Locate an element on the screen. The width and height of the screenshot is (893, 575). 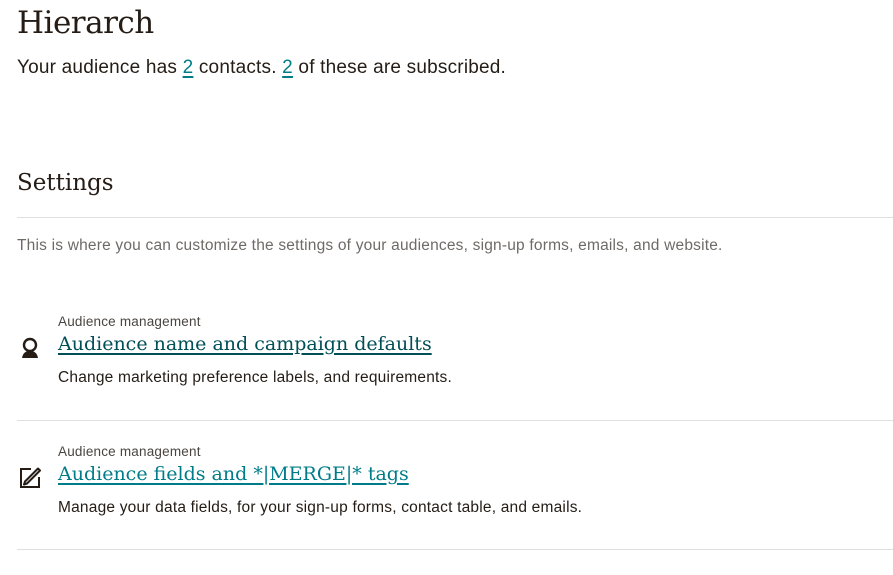
edit-square-icon is located at coordinates (30, 478).